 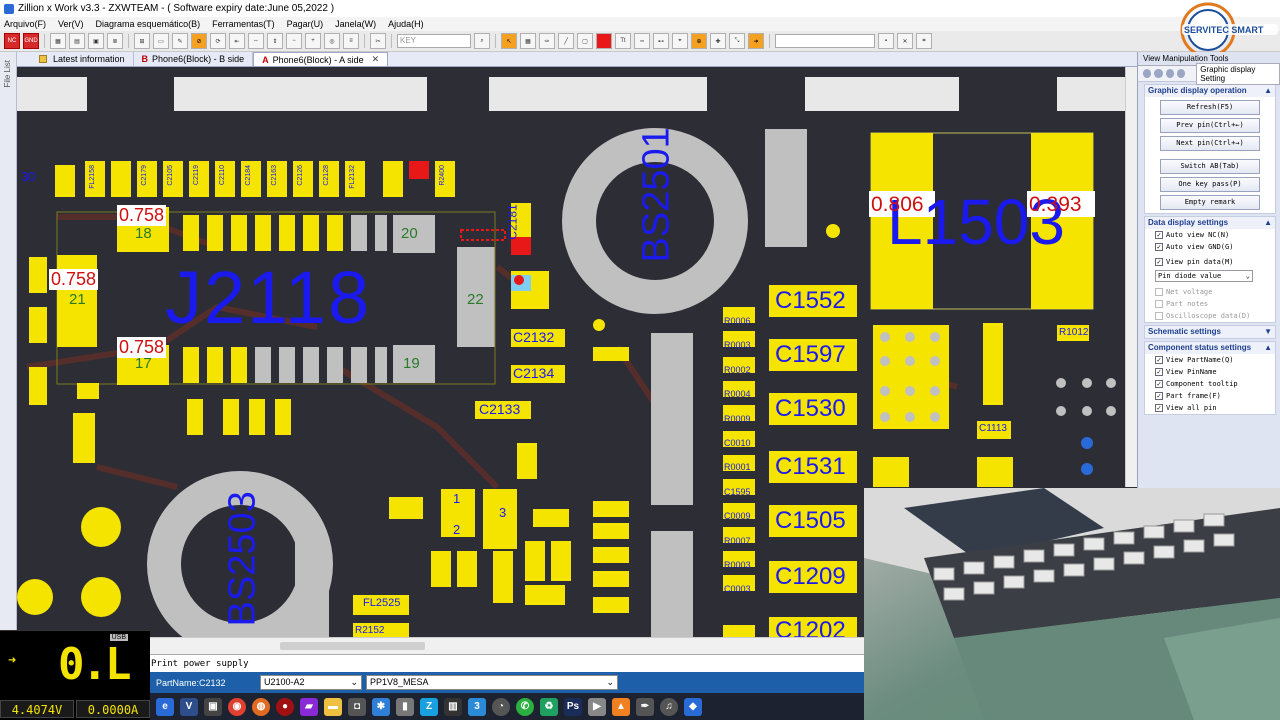 What do you see at coordinates (825, 41) in the screenshot?
I see `net-search-input` at bounding box center [825, 41].